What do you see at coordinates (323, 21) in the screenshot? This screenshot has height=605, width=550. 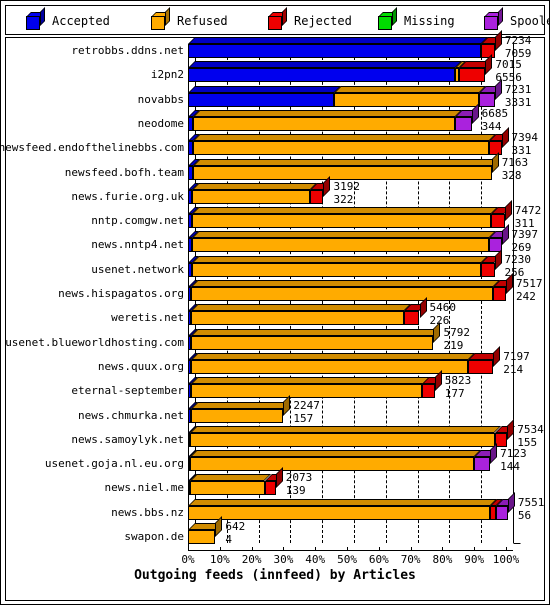 I see `legend-label: Rejected` at bounding box center [323, 21].